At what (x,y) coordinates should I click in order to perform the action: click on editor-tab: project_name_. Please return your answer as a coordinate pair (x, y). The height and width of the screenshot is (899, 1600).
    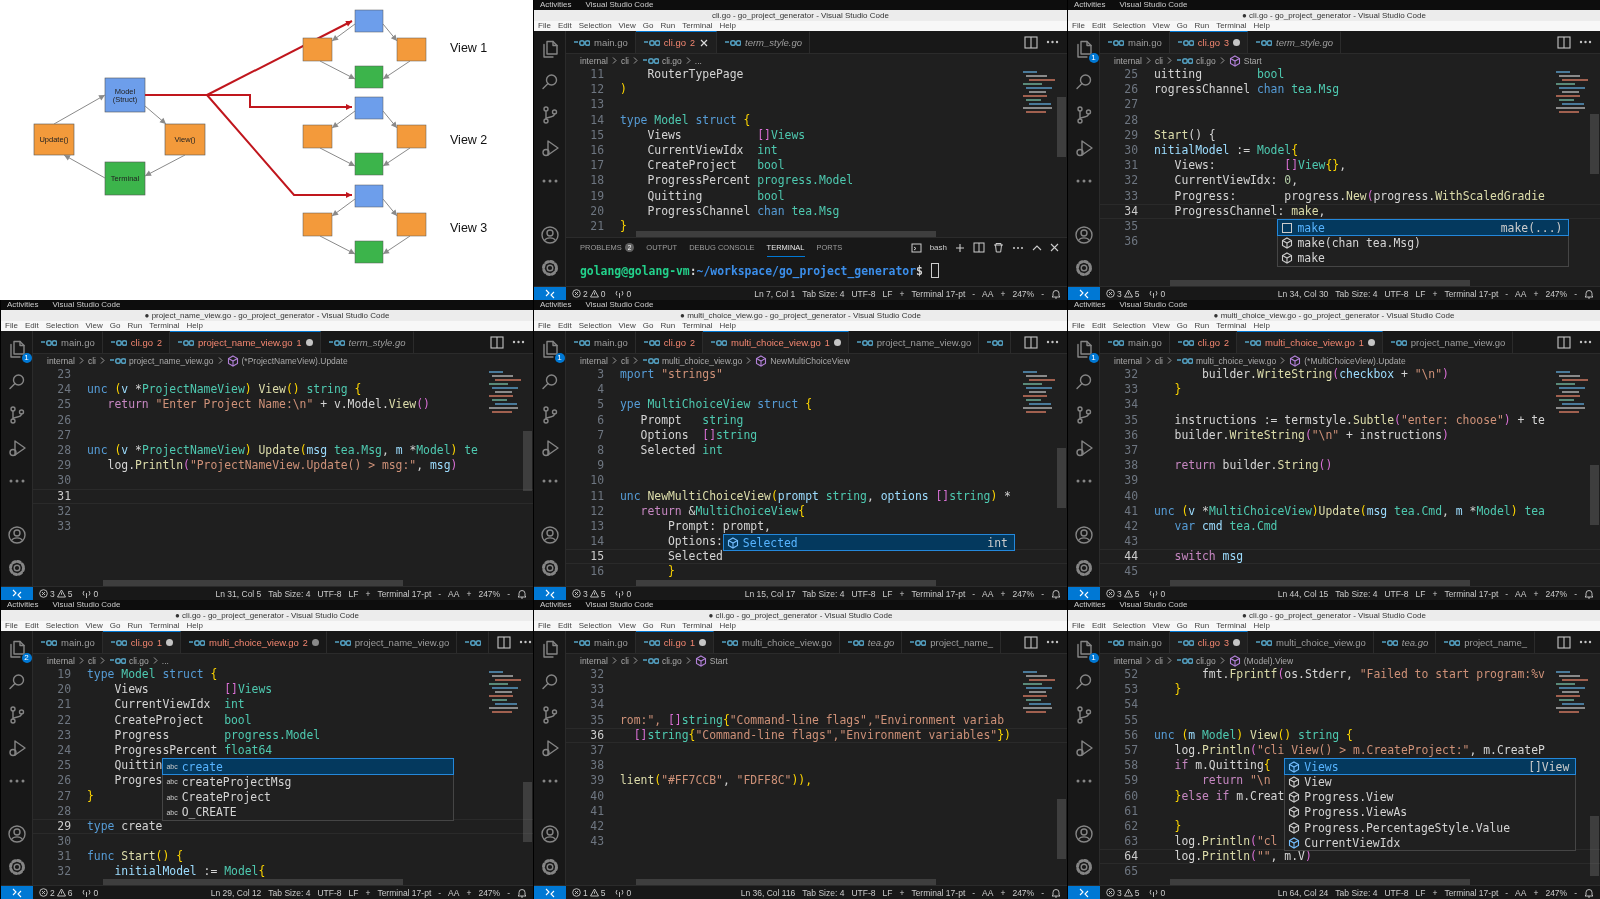
    Looking at the image, I should click on (1486, 642).